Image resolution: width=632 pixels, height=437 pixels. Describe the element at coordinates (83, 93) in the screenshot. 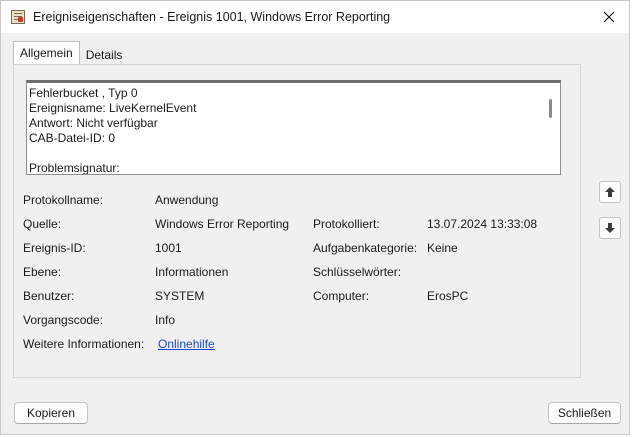

I see `description-line: Fehlerbucket , Typ 0` at that location.